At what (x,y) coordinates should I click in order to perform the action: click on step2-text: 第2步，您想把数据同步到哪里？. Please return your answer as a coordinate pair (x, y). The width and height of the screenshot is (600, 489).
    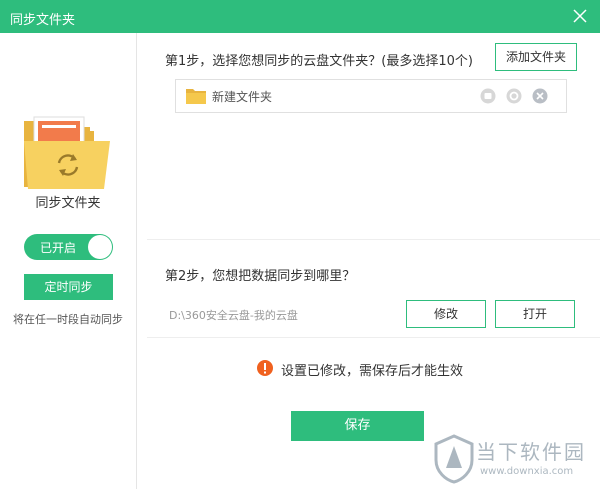
    Looking at the image, I should click on (260, 276).